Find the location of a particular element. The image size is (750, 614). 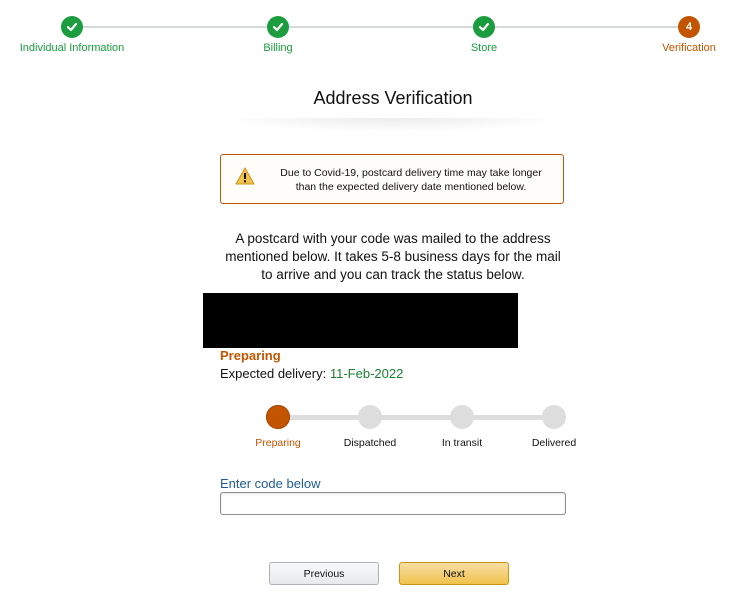

step-number-badge: 4 is located at coordinates (689, 27).